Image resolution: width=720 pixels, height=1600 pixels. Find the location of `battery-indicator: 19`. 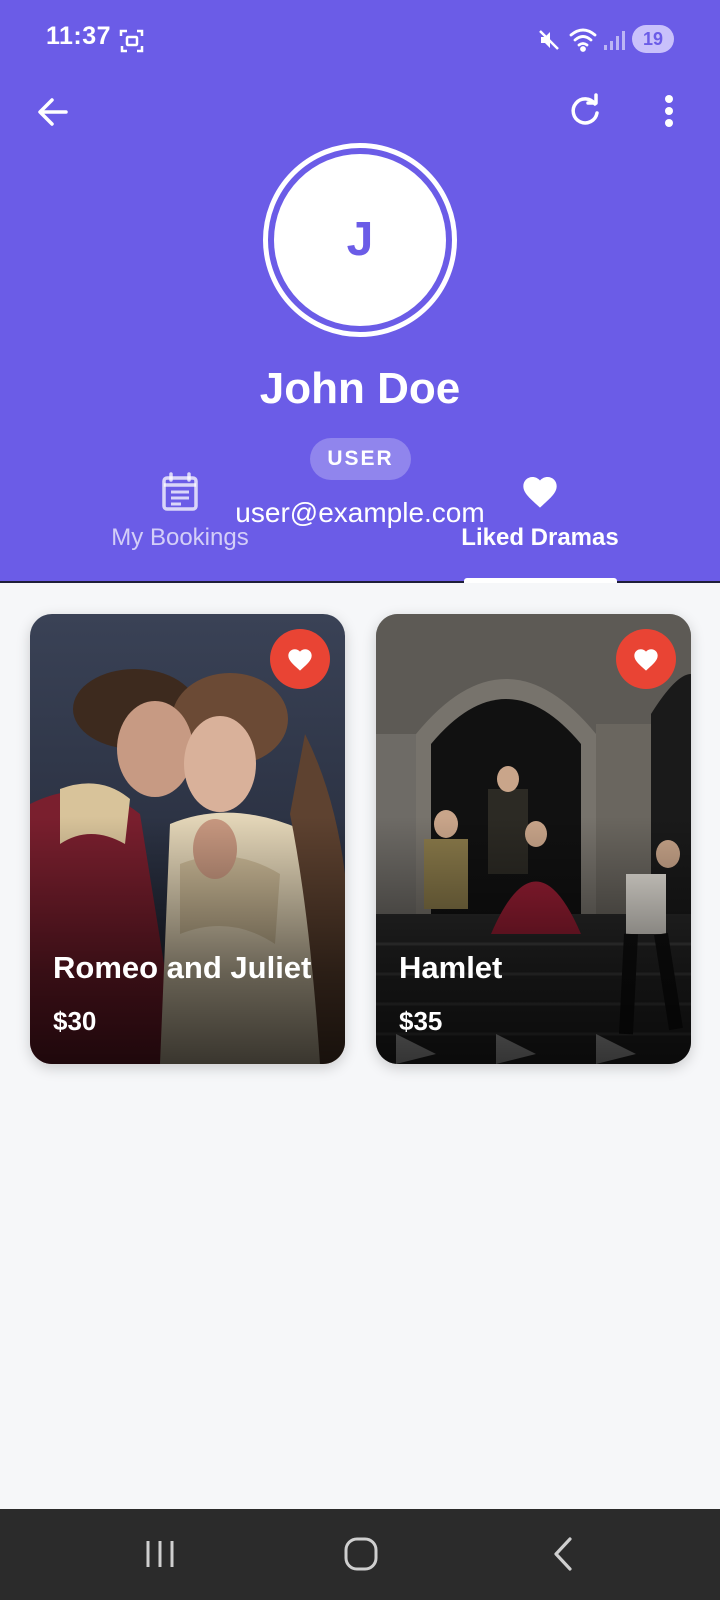

battery-indicator: 19 is located at coordinates (653, 39).